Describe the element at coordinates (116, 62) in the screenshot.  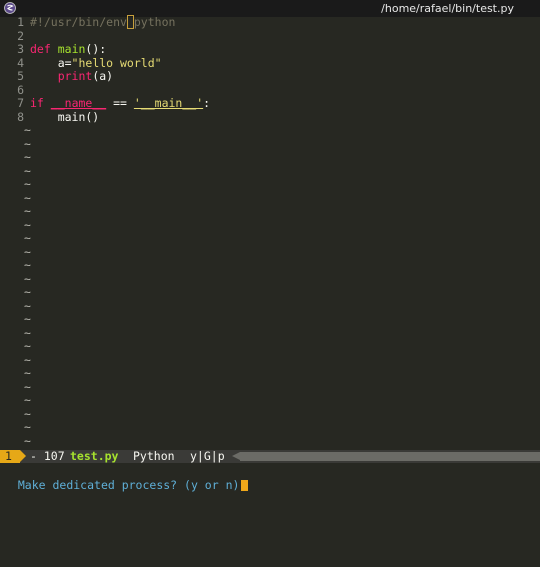
I see `code-token: "hello world"` at that location.